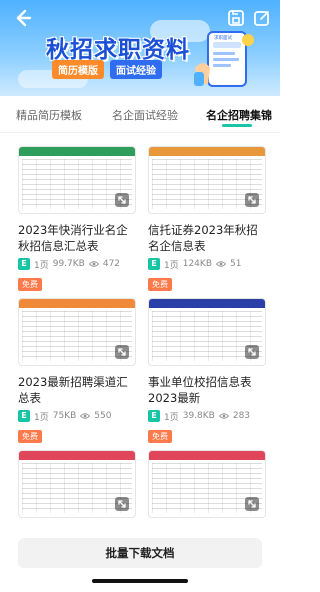 This screenshot has height=592, width=320. I want to click on document-title: 2023最新招聘渠道汇总表, so click(77, 390).